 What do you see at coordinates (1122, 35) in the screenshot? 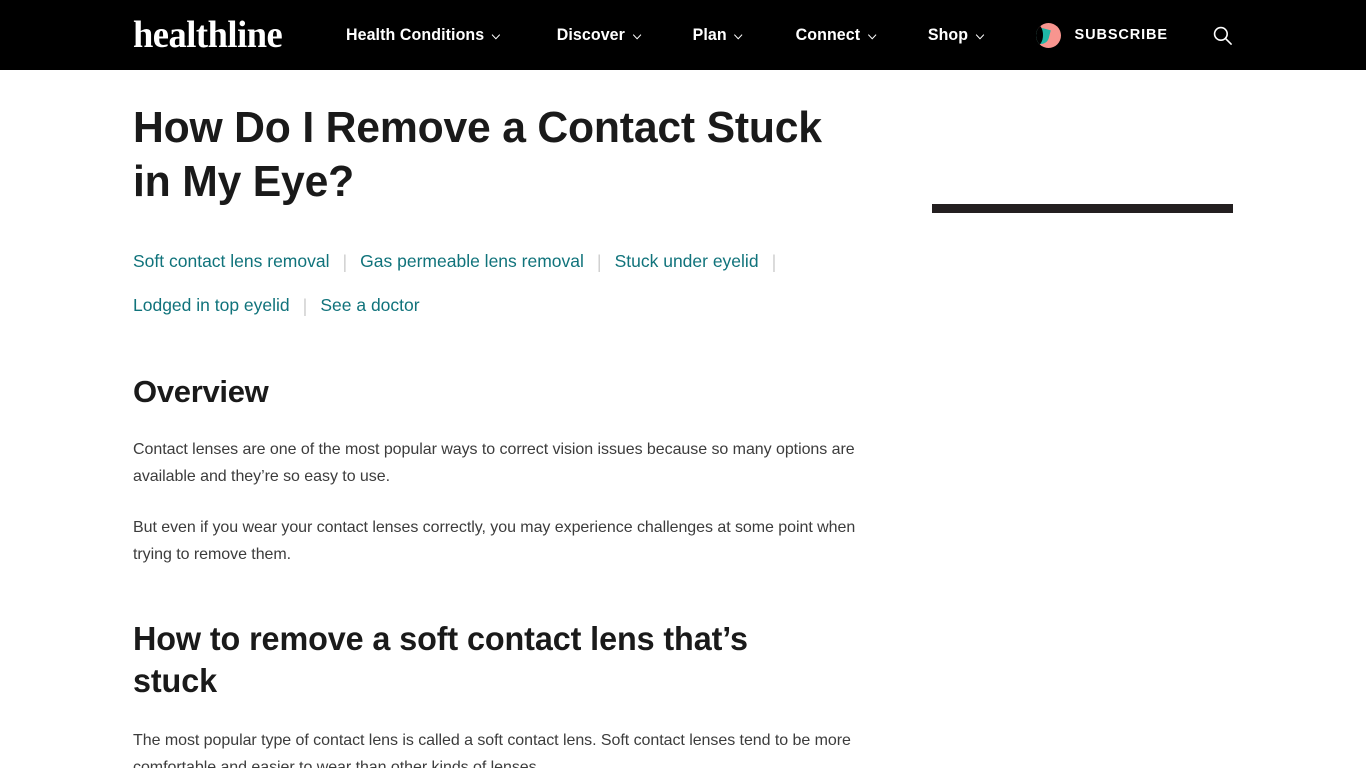
I see `subscribe-button: SUBSCRIBE` at bounding box center [1122, 35].